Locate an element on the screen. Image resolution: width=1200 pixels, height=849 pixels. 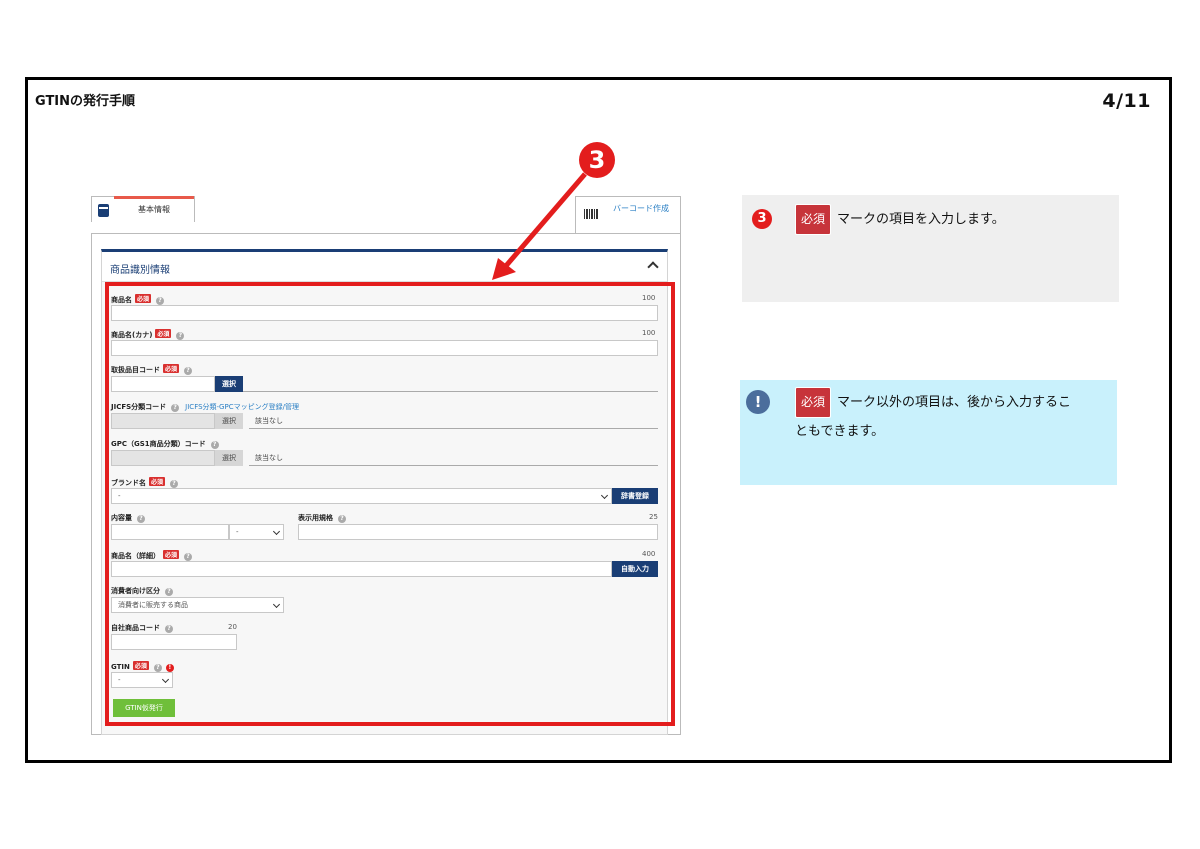
page-number: 4/11 is located at coordinates (1126, 101).